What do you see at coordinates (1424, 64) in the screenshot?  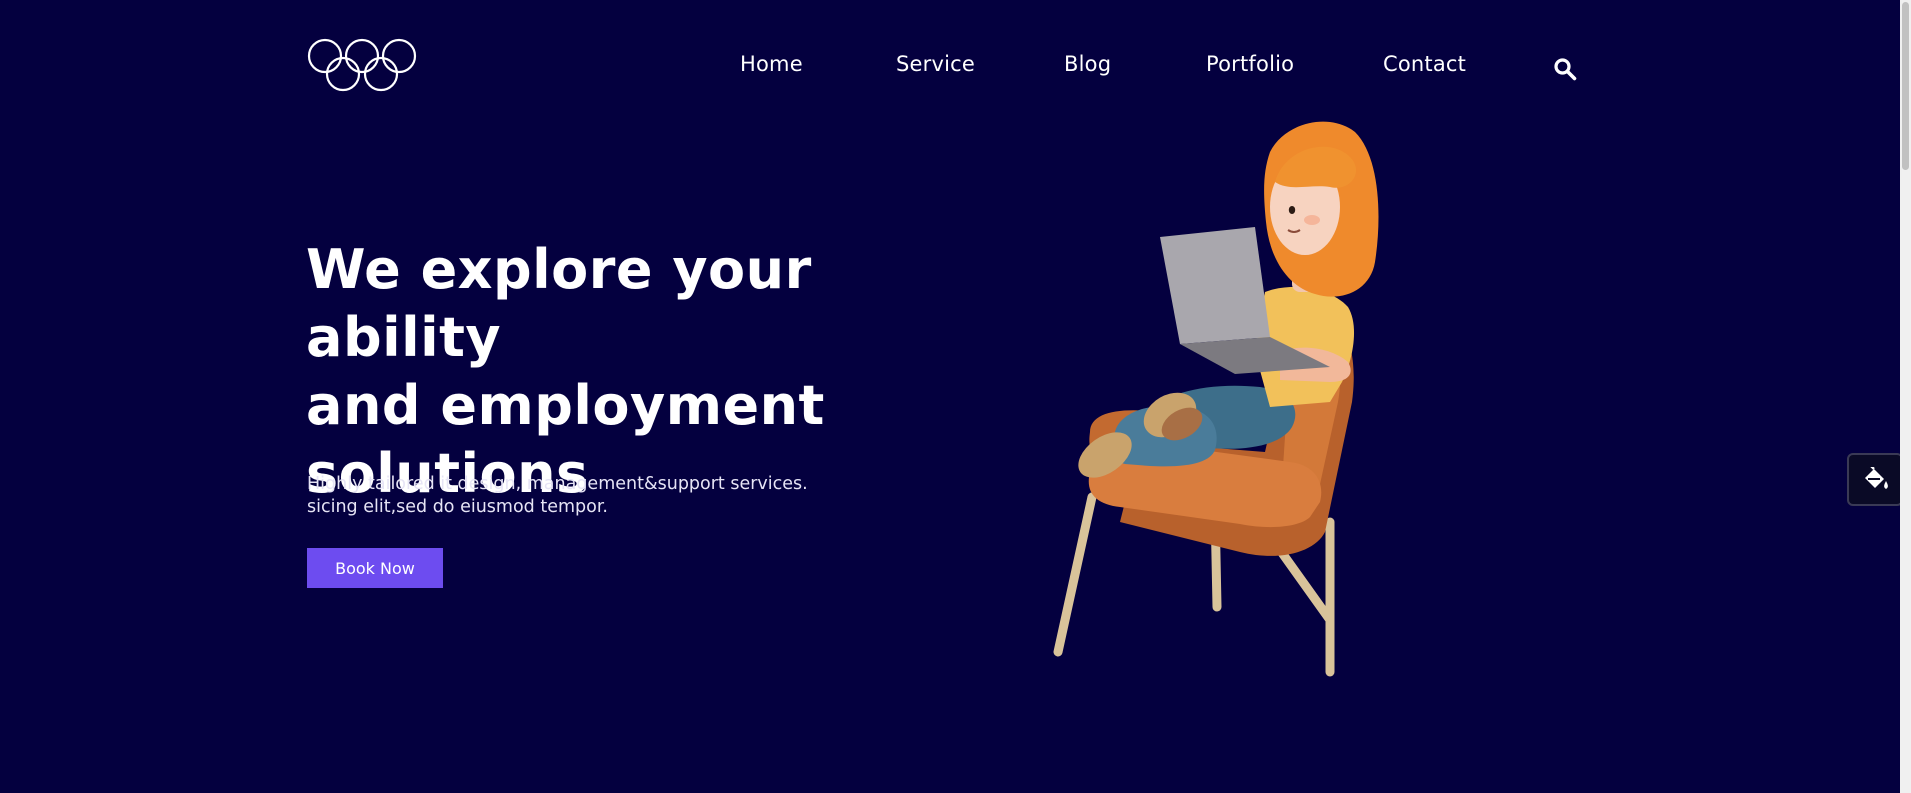 I see `nav-item-contact: Contact` at bounding box center [1424, 64].